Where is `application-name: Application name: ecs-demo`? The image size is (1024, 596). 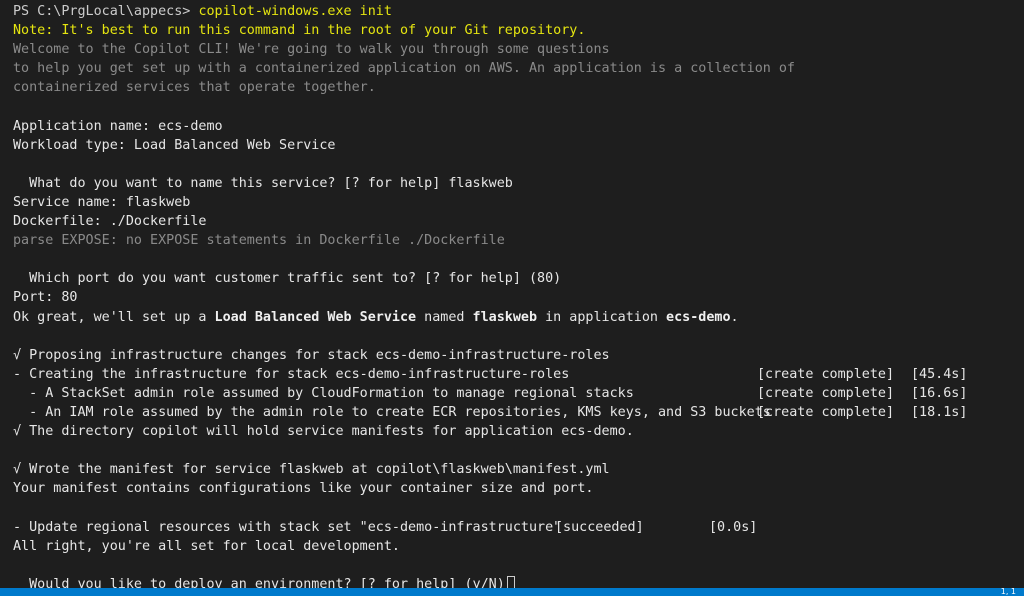 application-name: Application name: ecs-demo is located at coordinates (118, 126).